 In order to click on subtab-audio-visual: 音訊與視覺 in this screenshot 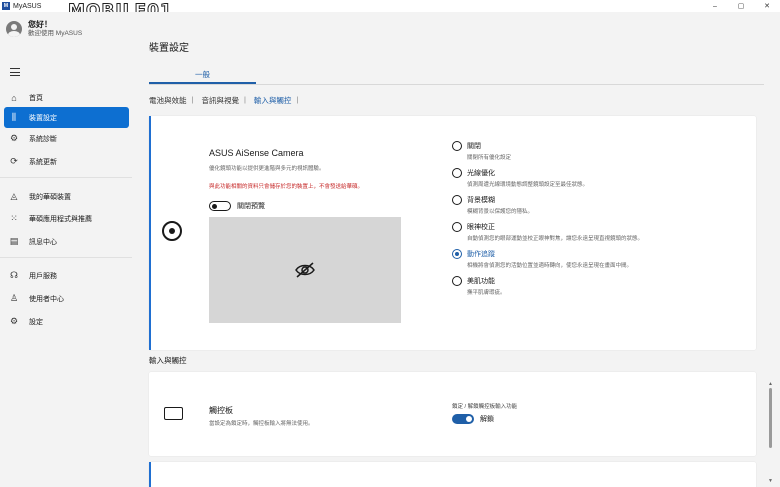, I will do `click(220, 100)`.